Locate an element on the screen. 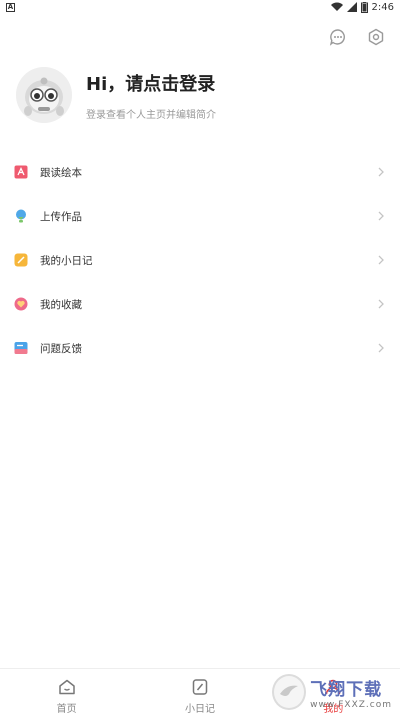 The height and width of the screenshot is (715, 400). menu-item-upload-works: 上传作品 is located at coordinates (200, 216).